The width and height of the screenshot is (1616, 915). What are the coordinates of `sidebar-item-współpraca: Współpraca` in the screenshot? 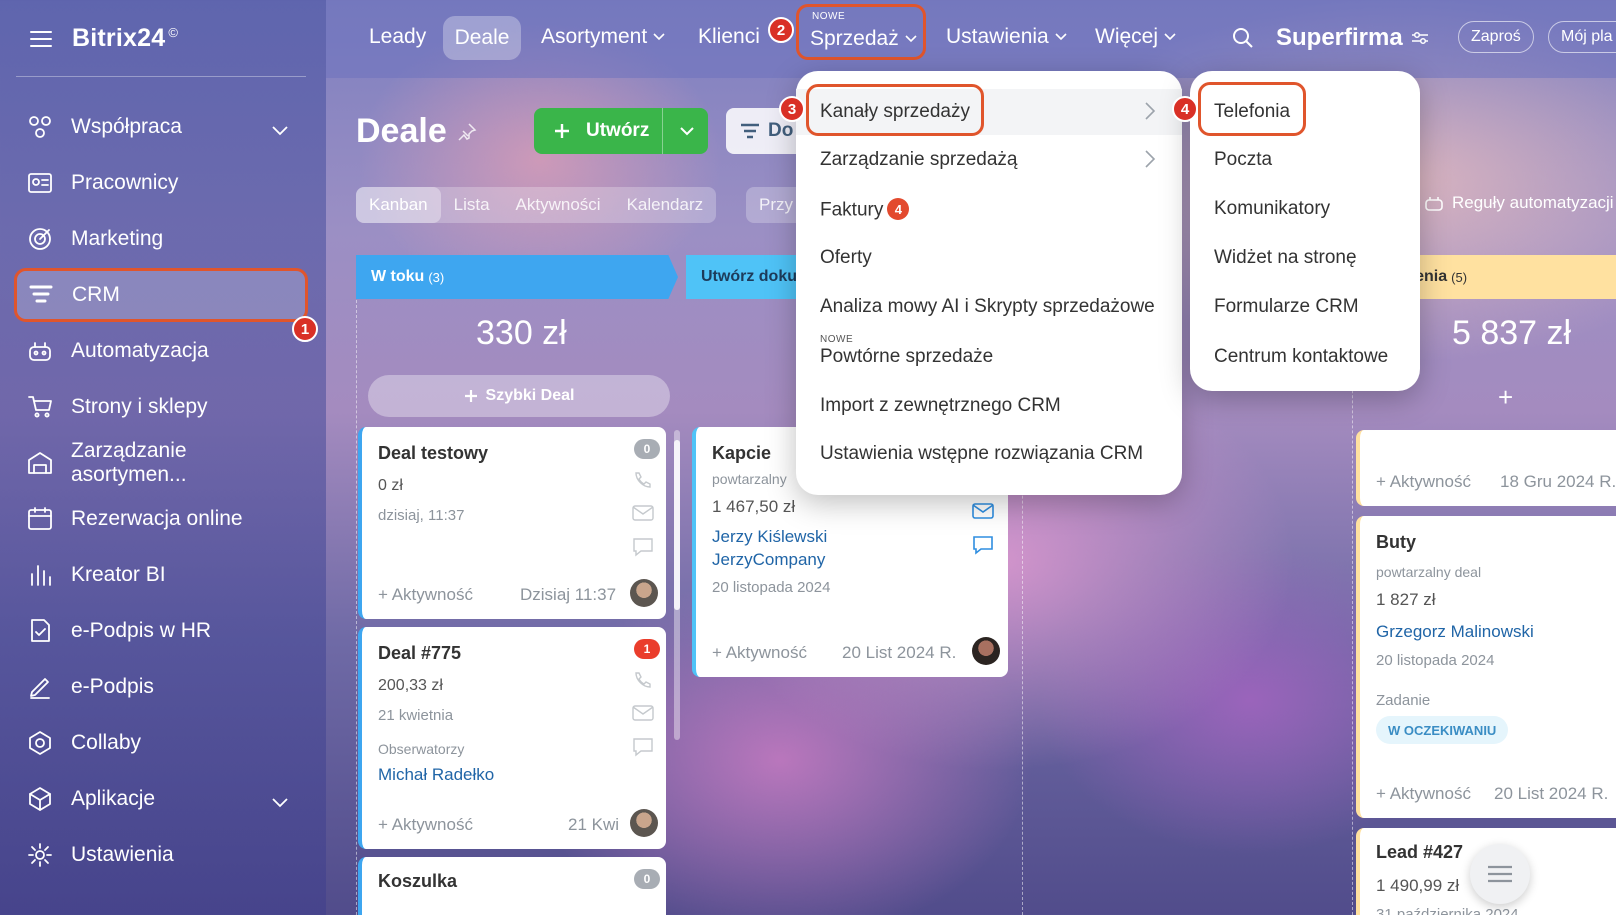 It's located at (161, 127).